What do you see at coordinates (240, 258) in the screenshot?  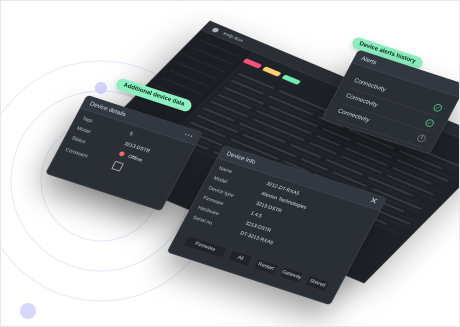 I see `toolbar-button-all: All` at bounding box center [240, 258].